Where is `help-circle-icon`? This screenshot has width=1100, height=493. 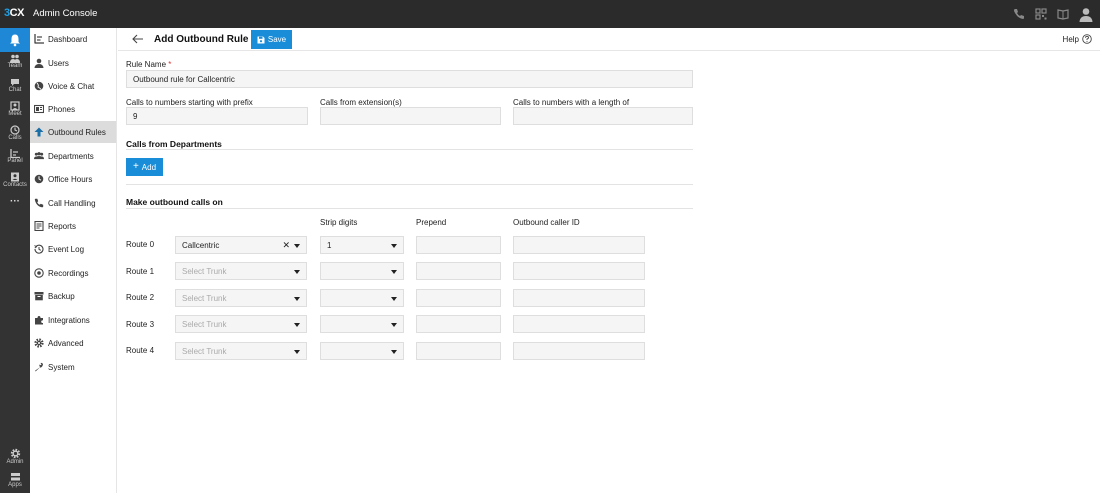 help-circle-icon is located at coordinates (1087, 39).